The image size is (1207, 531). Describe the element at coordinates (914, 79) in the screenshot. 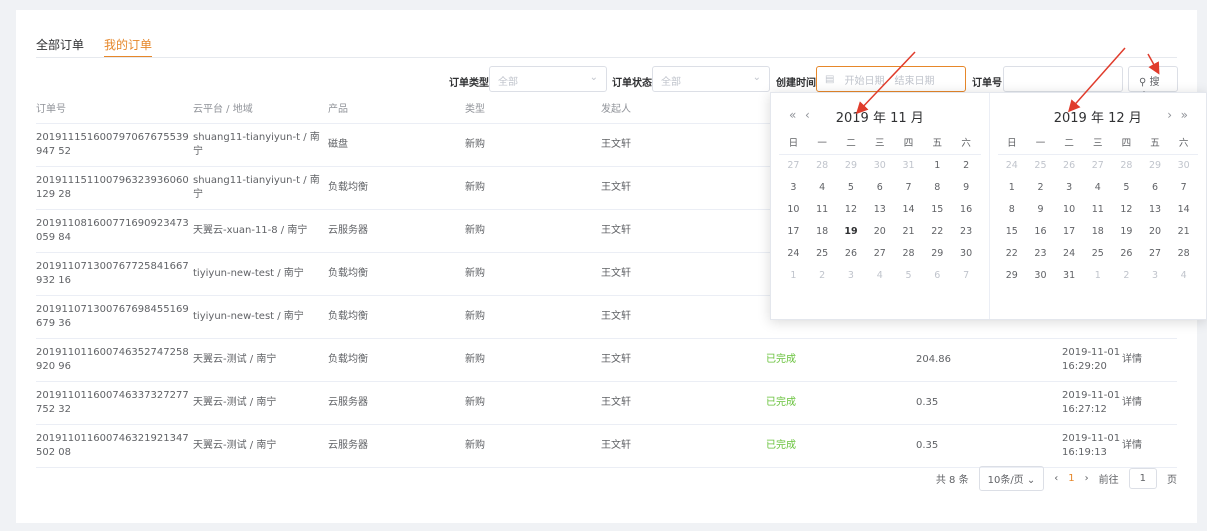

I see `end-date-placeholder: 结束日期` at that location.